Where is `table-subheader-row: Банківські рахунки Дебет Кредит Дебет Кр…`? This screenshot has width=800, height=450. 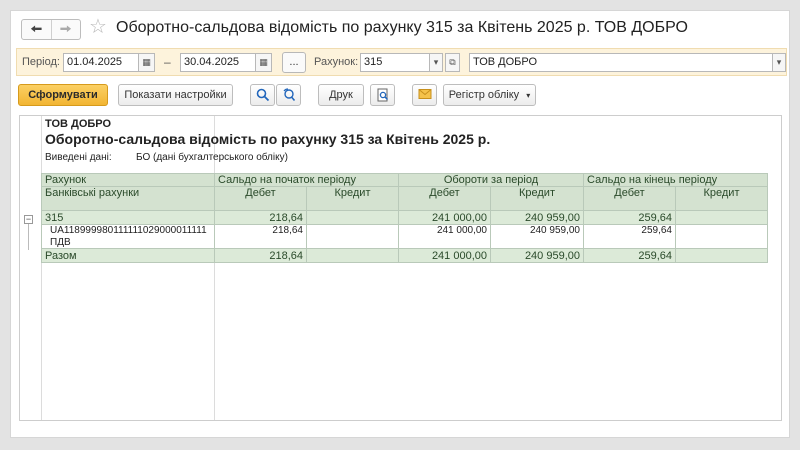 table-subheader-row: Банківські рахунки Дебет Кредит Дебет Кр… is located at coordinates (404, 198).